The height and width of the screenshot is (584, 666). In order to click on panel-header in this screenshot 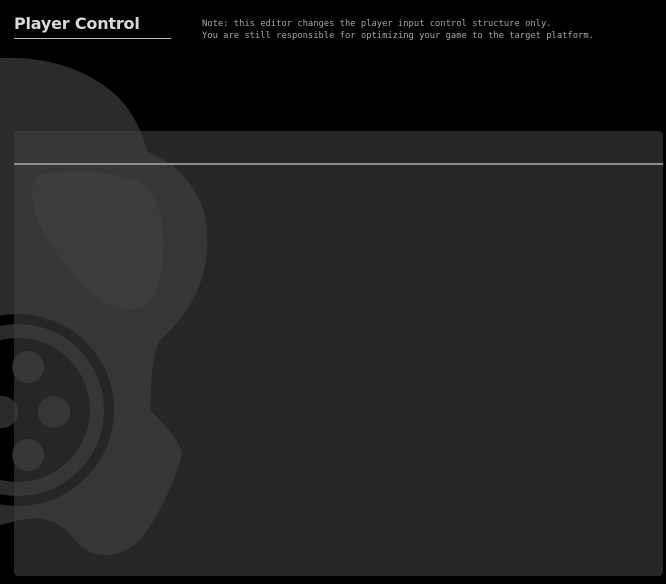, I will do `click(338, 148)`.